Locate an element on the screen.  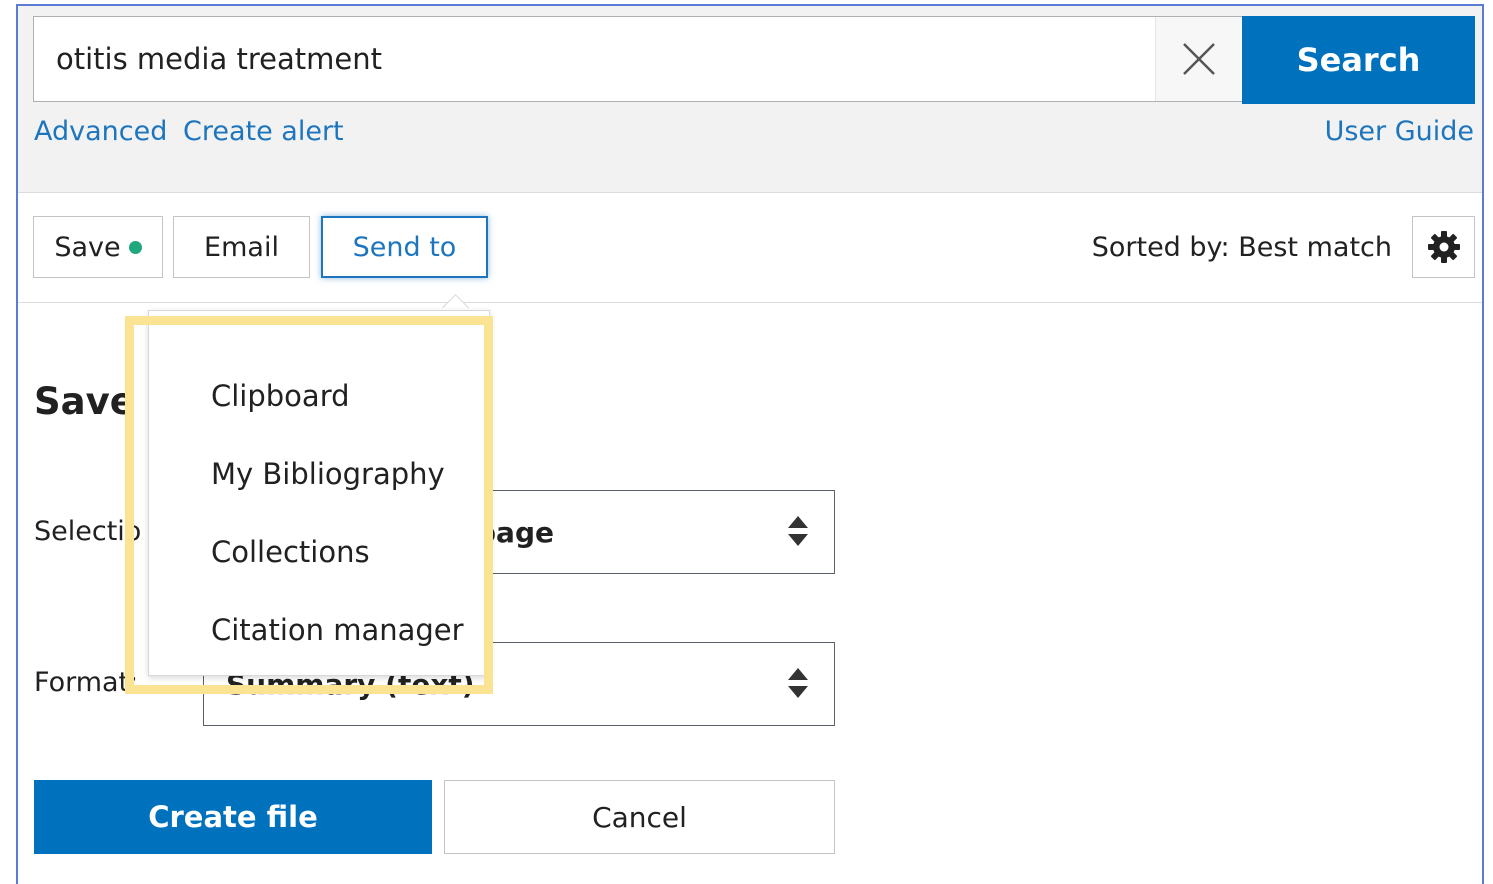
toolbar-divider is located at coordinates (750, 302).